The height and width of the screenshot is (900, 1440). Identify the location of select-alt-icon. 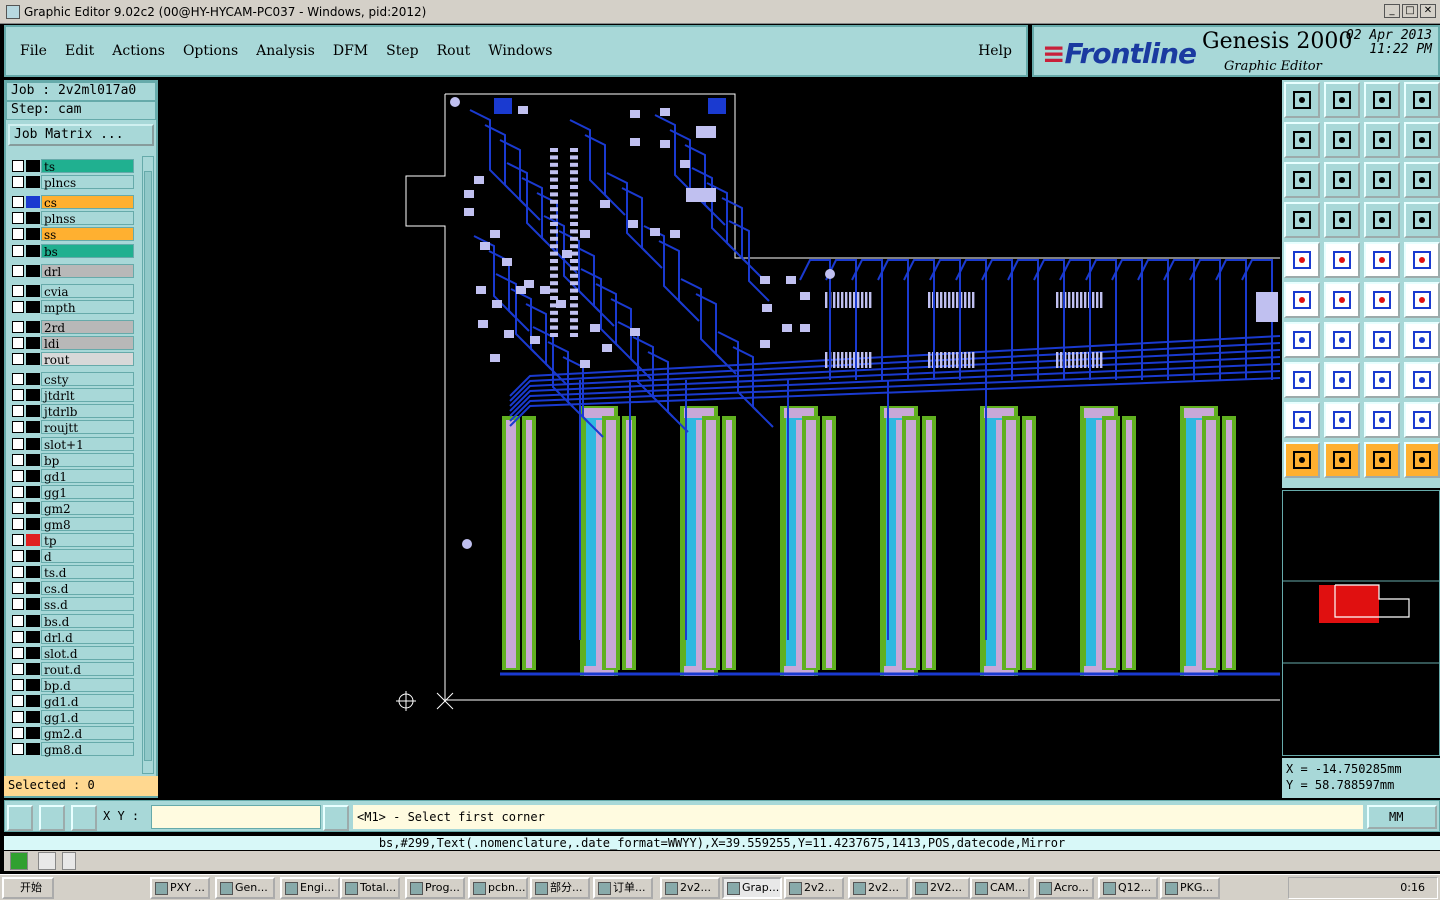
(1382, 460).